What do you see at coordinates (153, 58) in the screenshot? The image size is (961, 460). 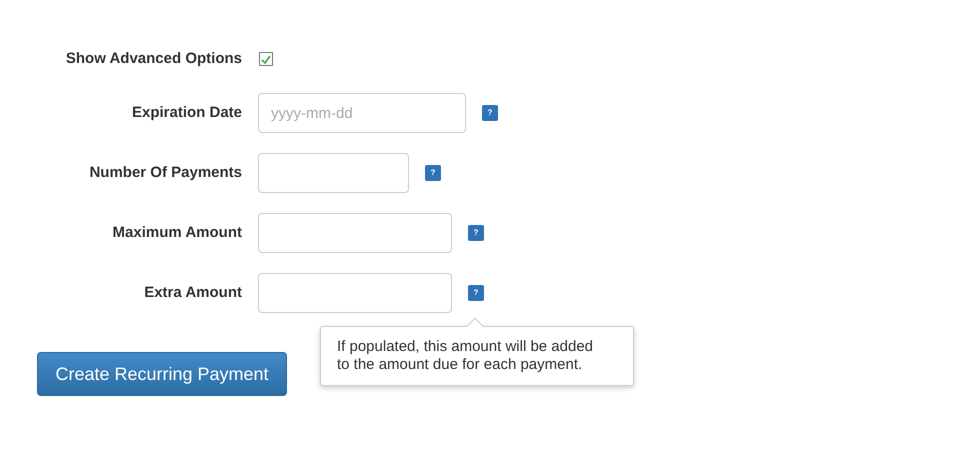 I see `field-label: Show Advanced Options` at bounding box center [153, 58].